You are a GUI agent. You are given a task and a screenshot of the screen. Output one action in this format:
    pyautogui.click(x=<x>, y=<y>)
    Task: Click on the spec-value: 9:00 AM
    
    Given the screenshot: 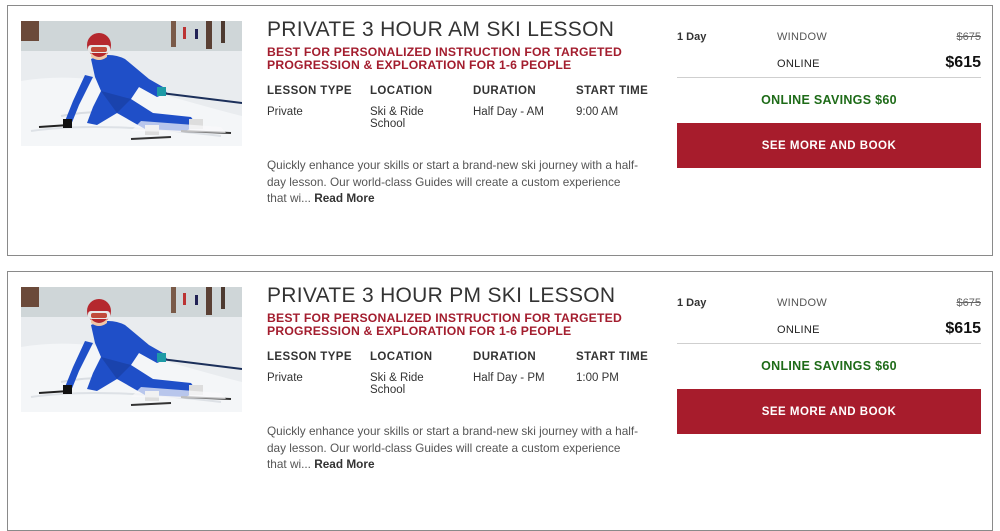 What is the action you would take?
    pyautogui.click(x=597, y=112)
    